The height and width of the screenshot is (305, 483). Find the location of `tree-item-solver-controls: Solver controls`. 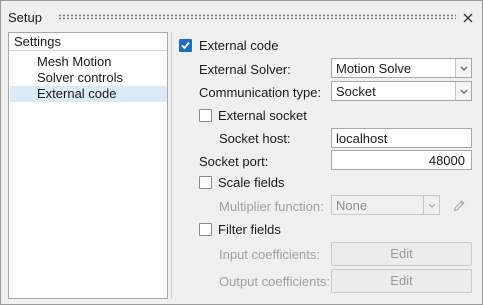

tree-item-solver-controls: Solver controls is located at coordinates (88, 78).